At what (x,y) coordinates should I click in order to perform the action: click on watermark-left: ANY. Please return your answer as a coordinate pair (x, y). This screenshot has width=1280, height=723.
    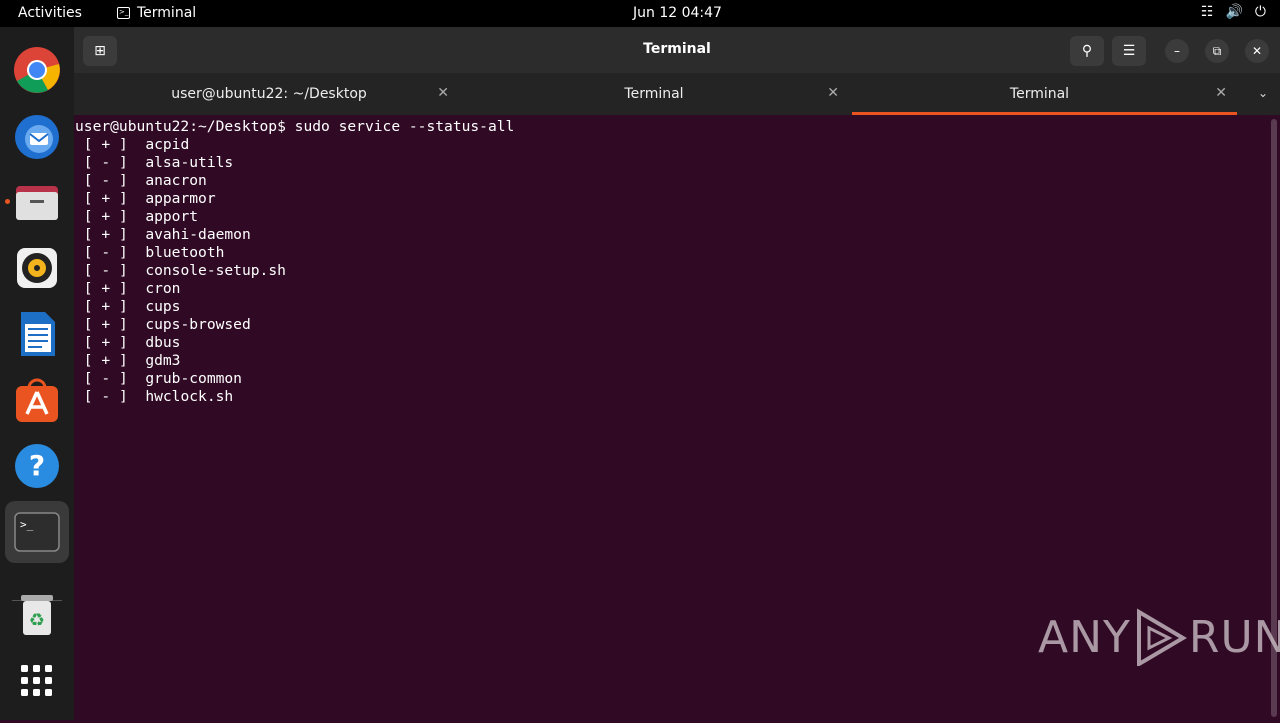
    Looking at the image, I should click on (1084, 637).